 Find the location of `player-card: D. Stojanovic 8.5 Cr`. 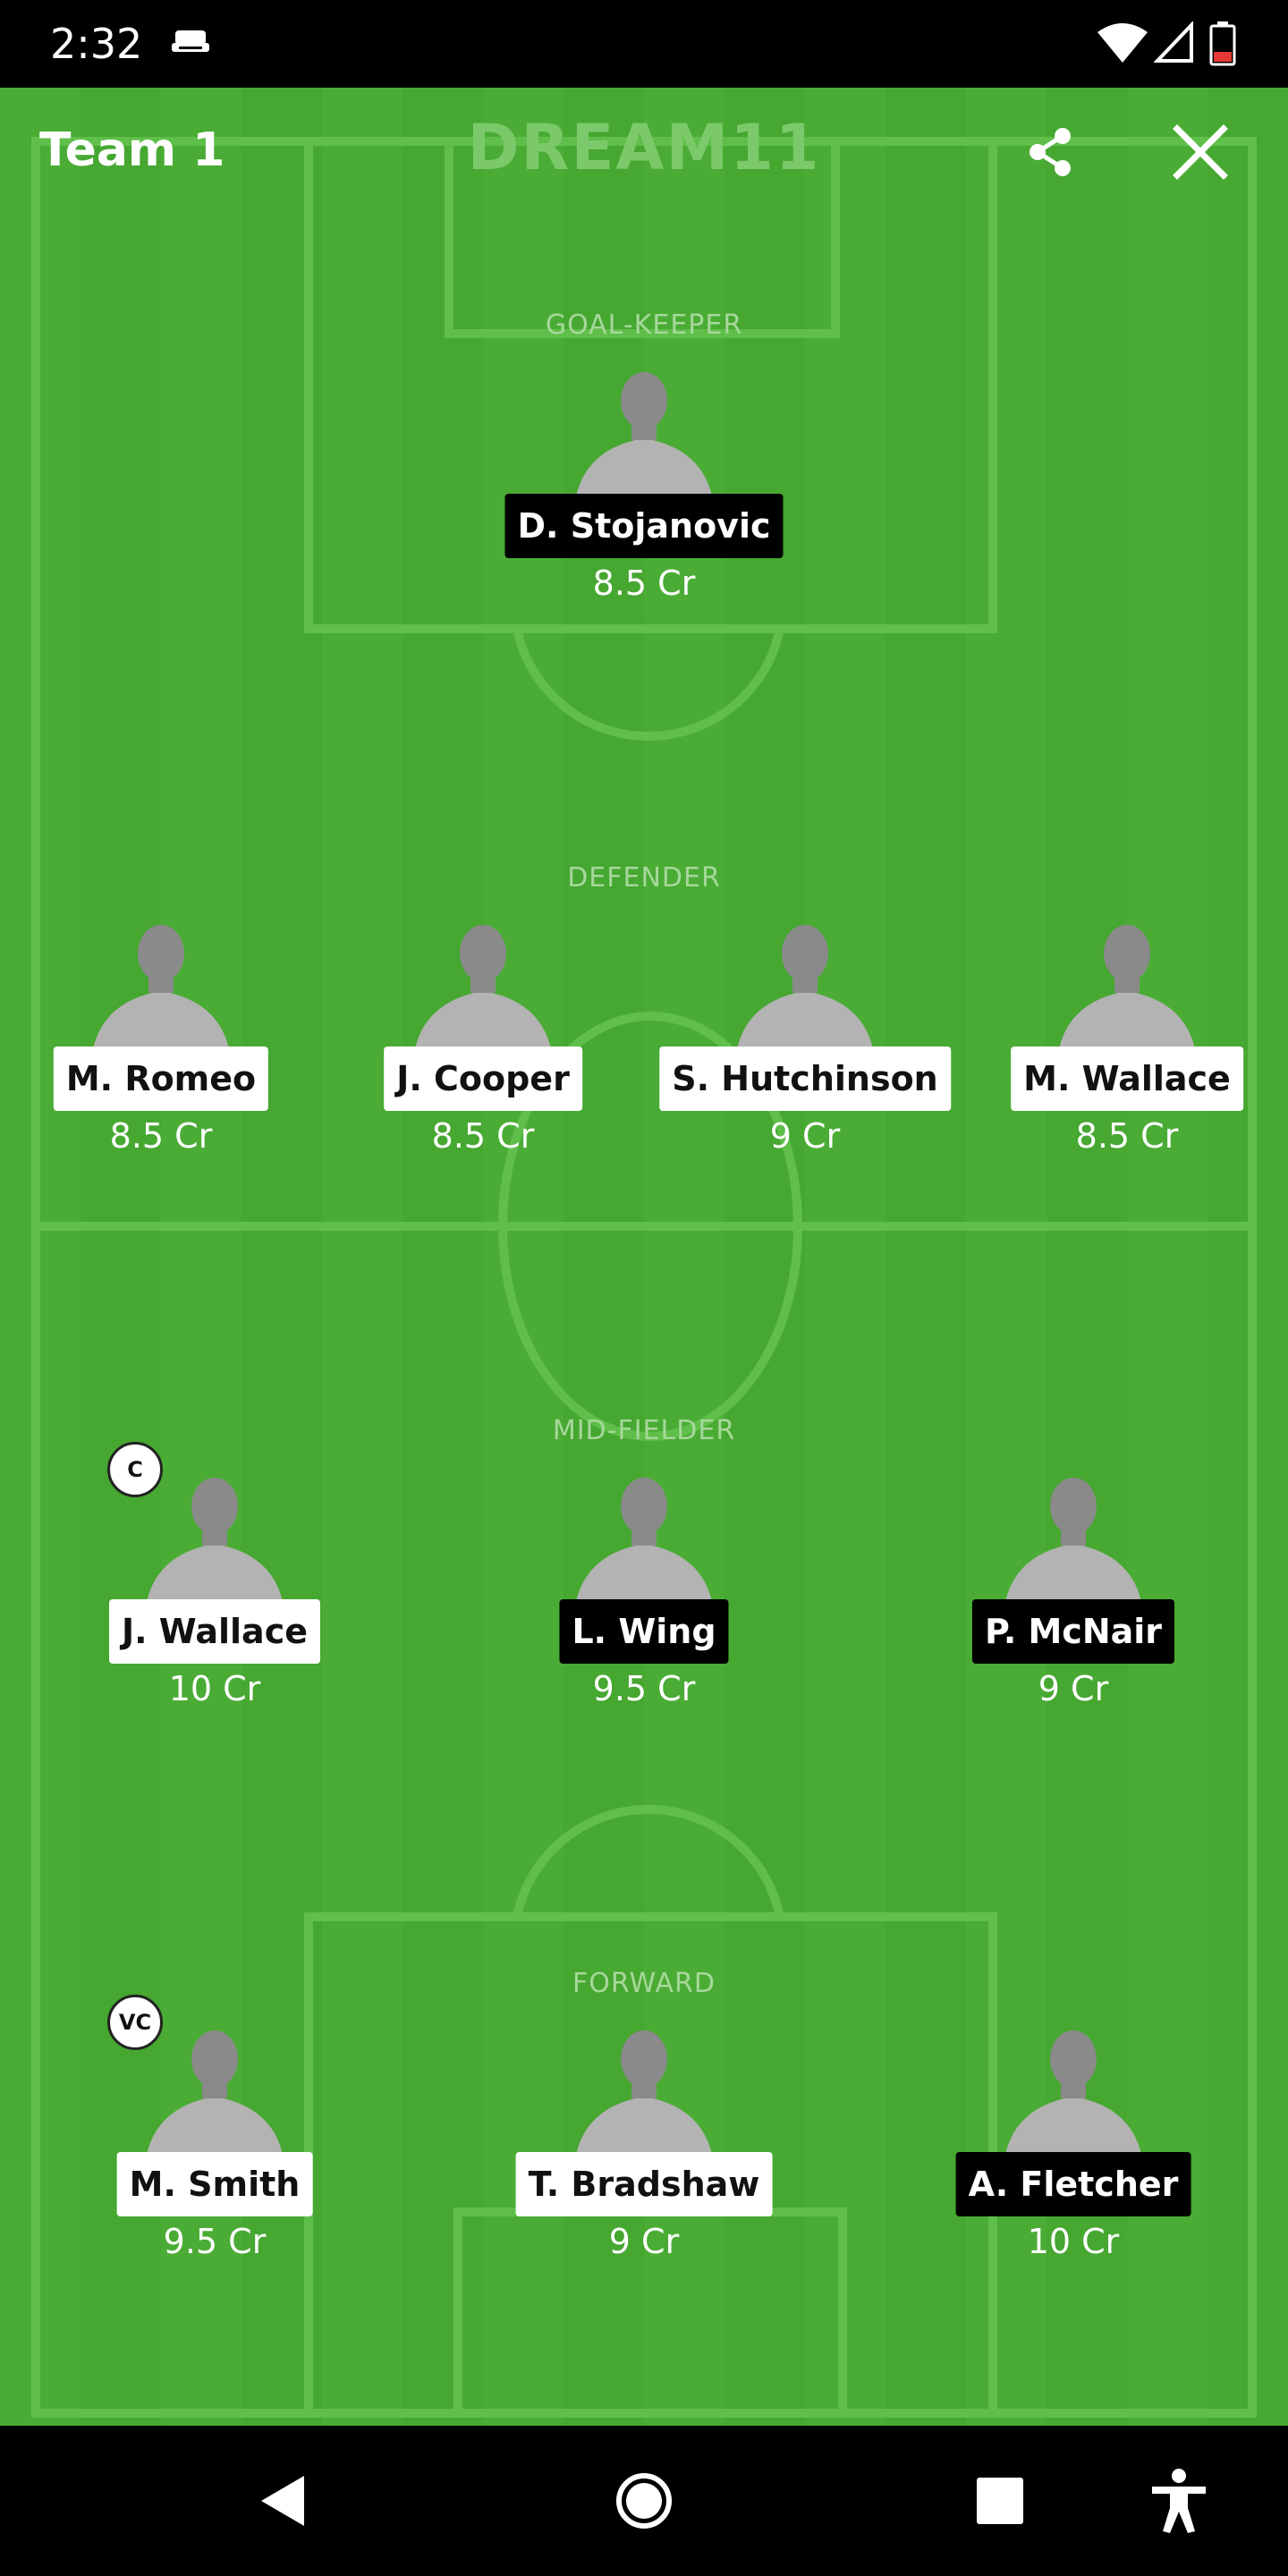

player-card: D. Stojanovic 8.5 Cr is located at coordinates (644, 483).